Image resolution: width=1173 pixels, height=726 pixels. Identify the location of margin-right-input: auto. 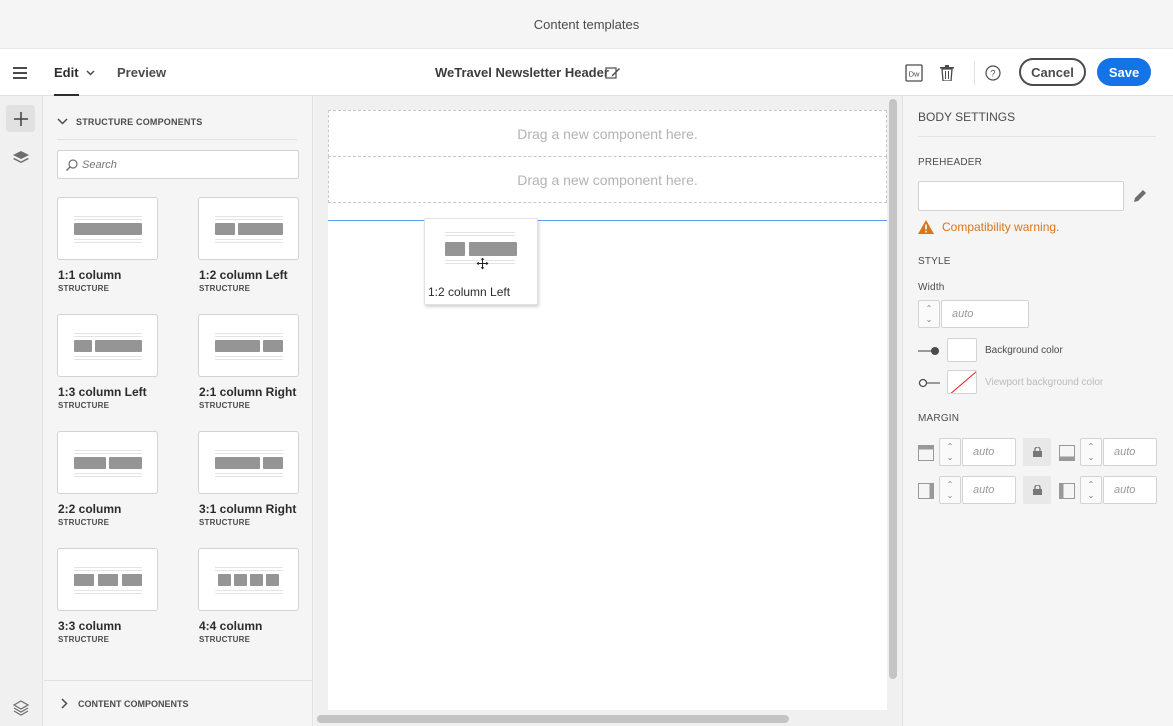
(1130, 490).